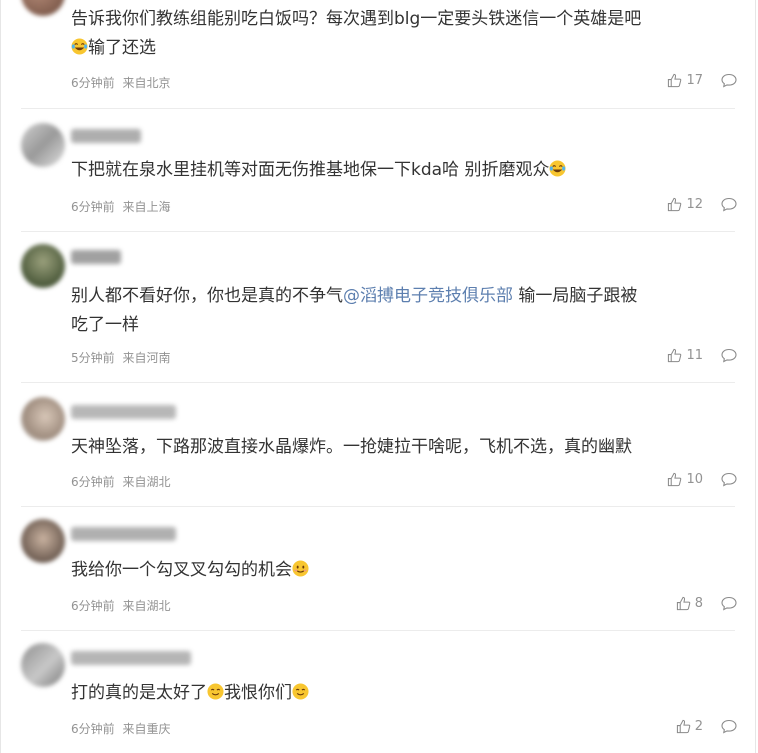 The image size is (758, 753). What do you see at coordinates (685, 479) in the screenshot?
I see `like-button: 10` at bounding box center [685, 479].